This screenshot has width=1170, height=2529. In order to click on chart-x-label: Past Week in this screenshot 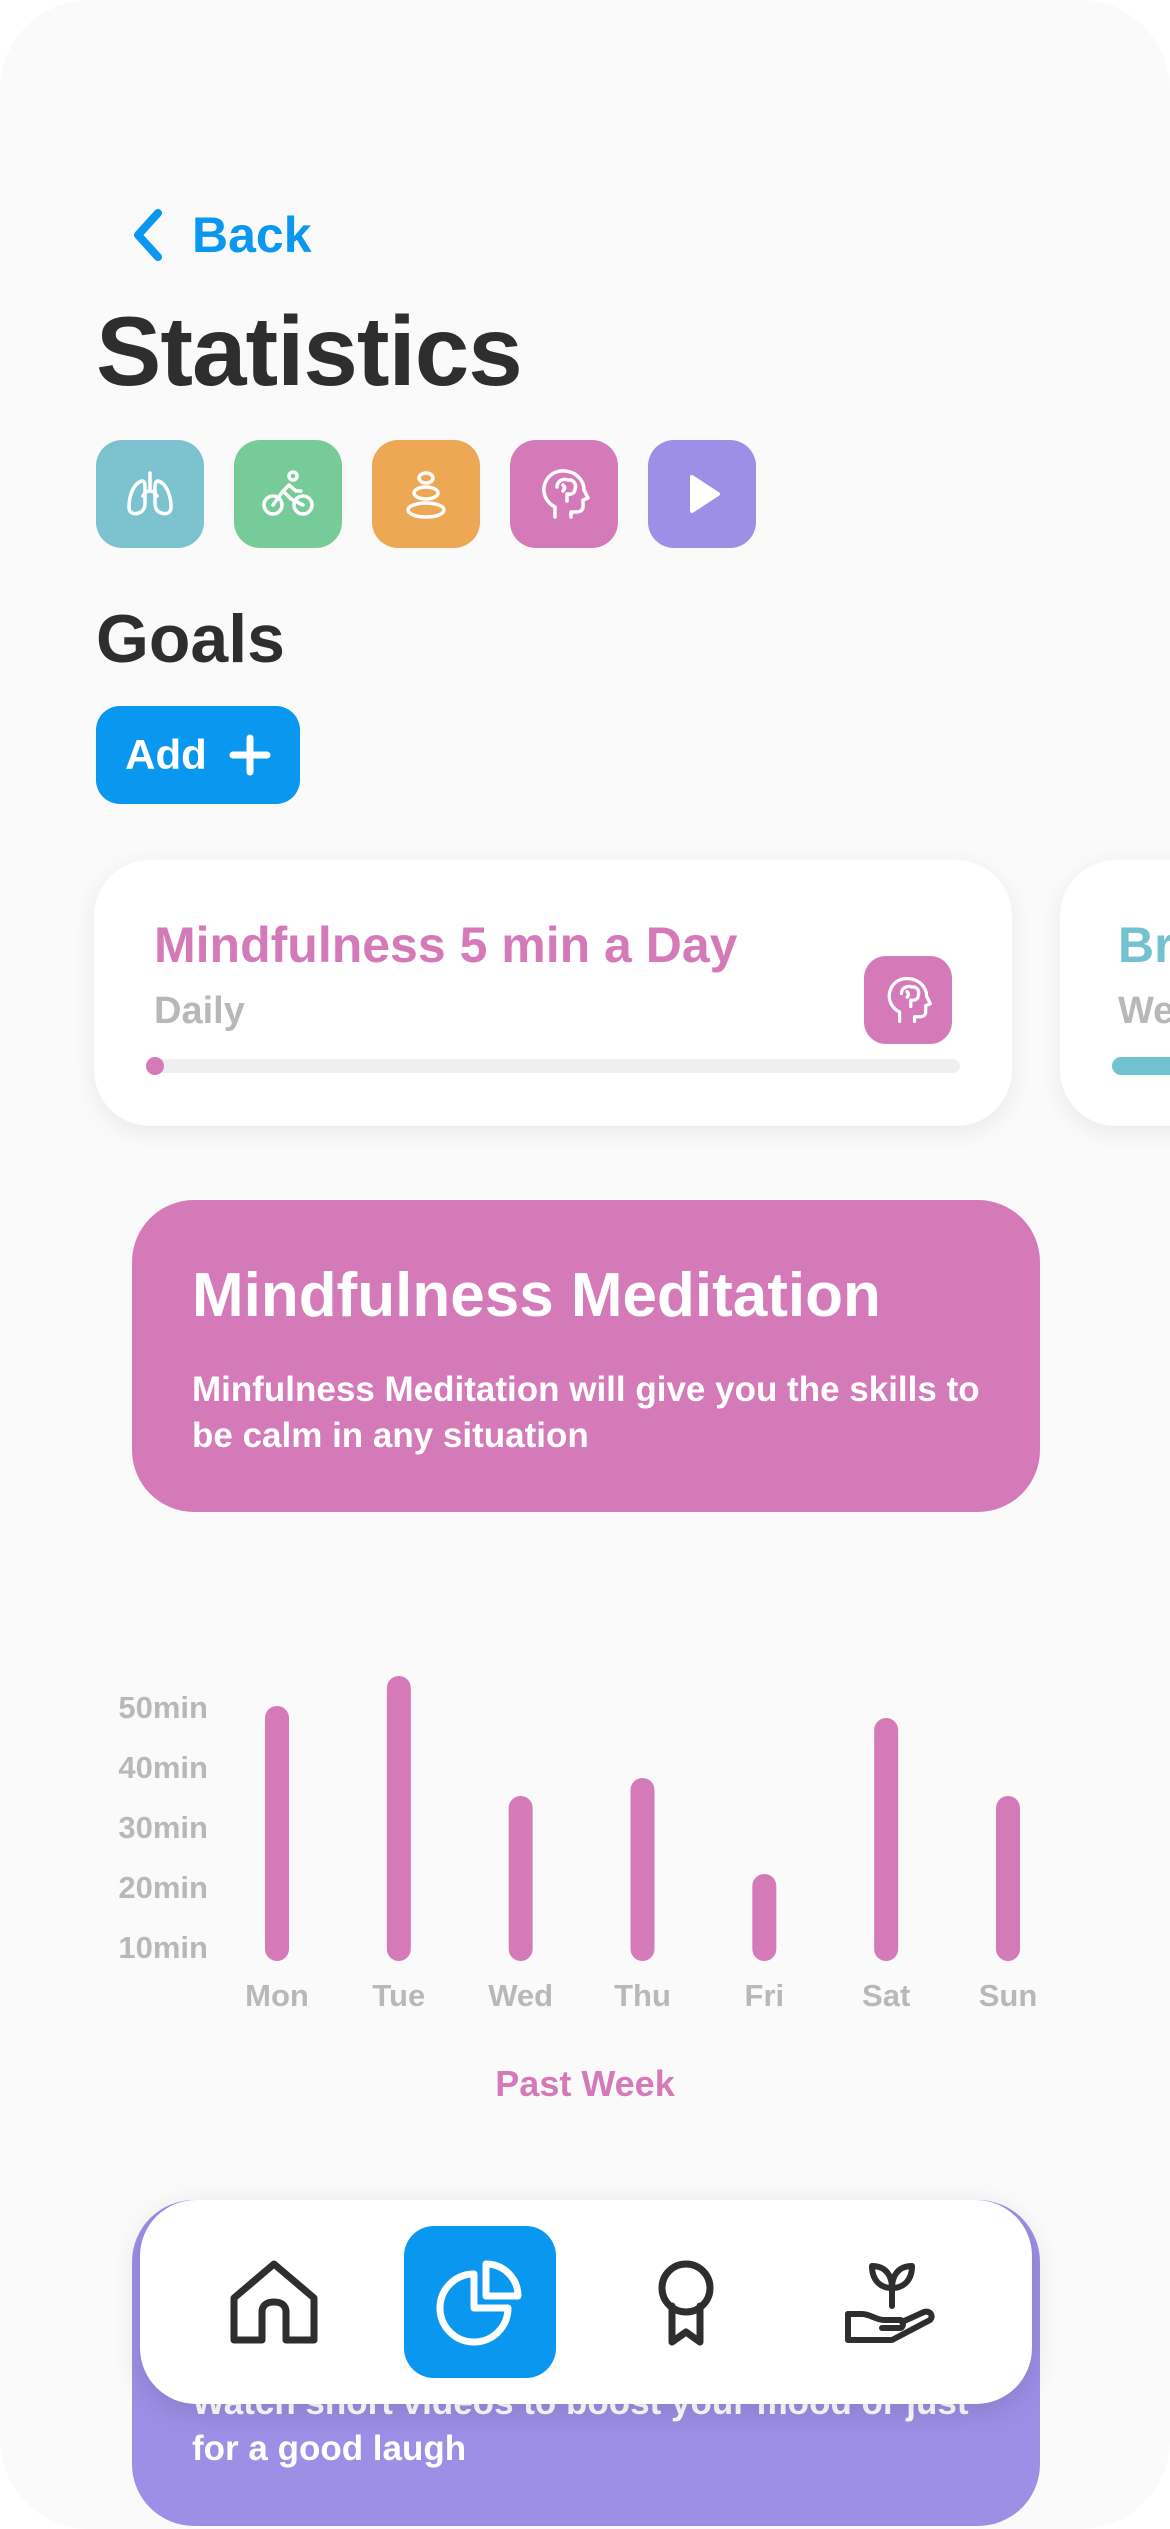, I will do `click(585, 2083)`.